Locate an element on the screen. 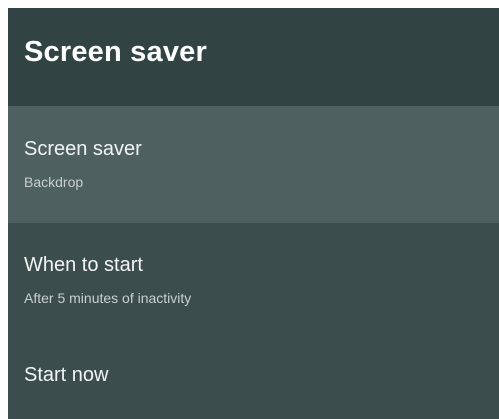  setting-item-title: When to start is located at coordinates (83, 264).